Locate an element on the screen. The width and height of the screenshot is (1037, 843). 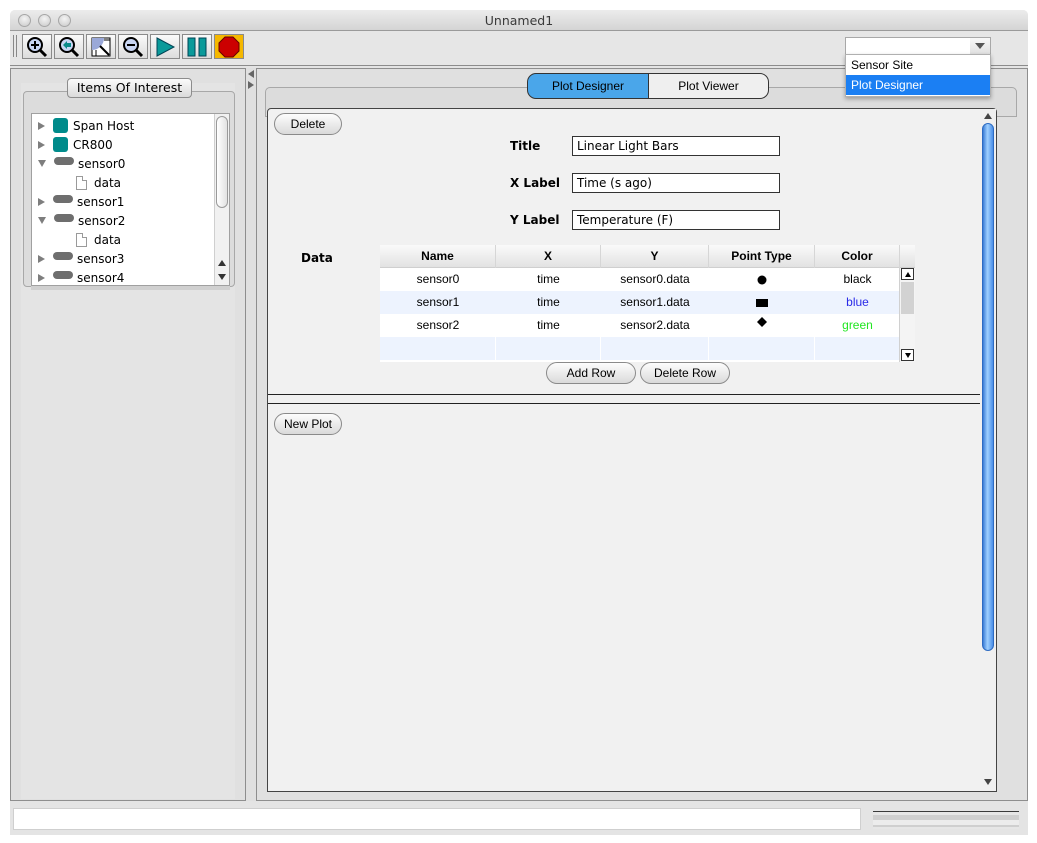
tree-horizontal-scrollbar is located at coordinates (130, 288).